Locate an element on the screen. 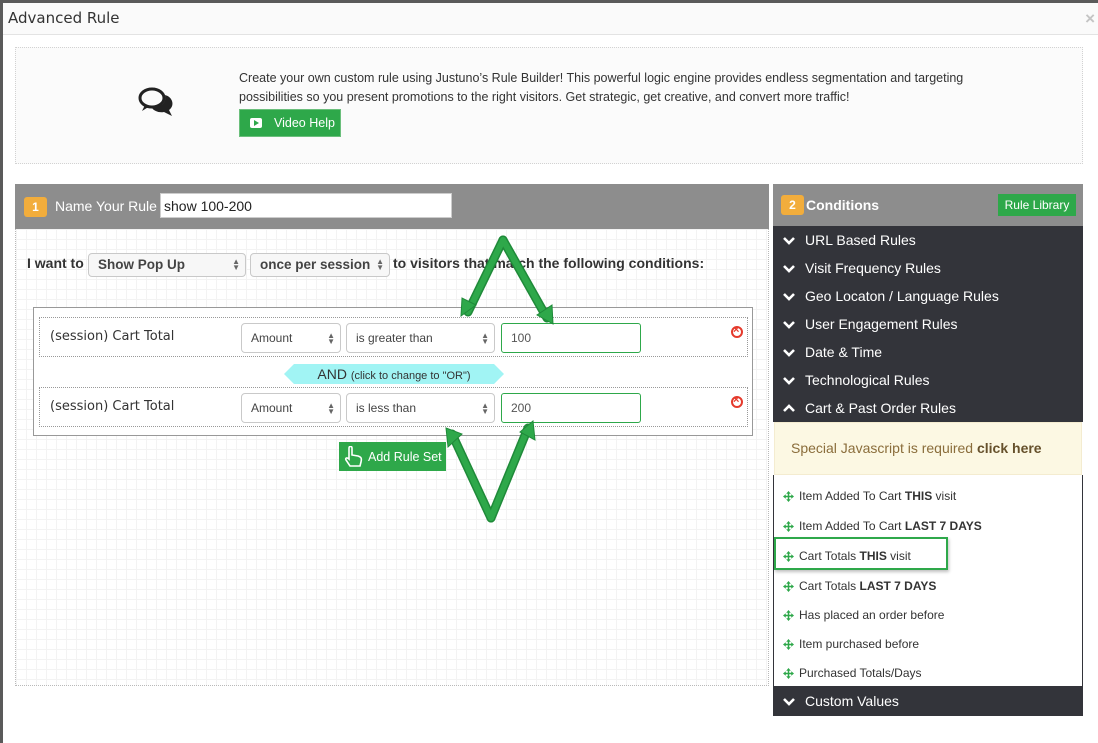 Image resolution: width=1098 pixels, height=743 pixels. category-technological: Technological Rules is located at coordinates (928, 380).